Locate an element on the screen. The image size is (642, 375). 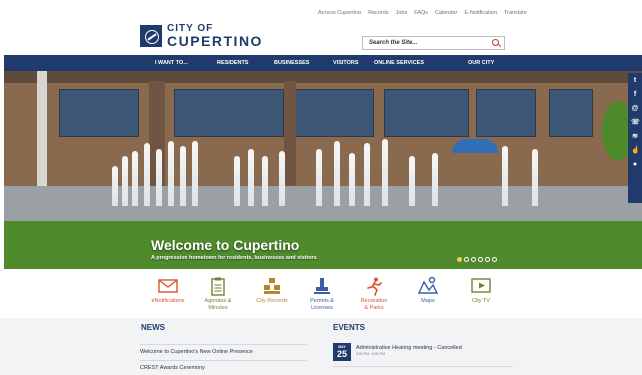
facebook-icon: f is located at coordinates (635, 95).